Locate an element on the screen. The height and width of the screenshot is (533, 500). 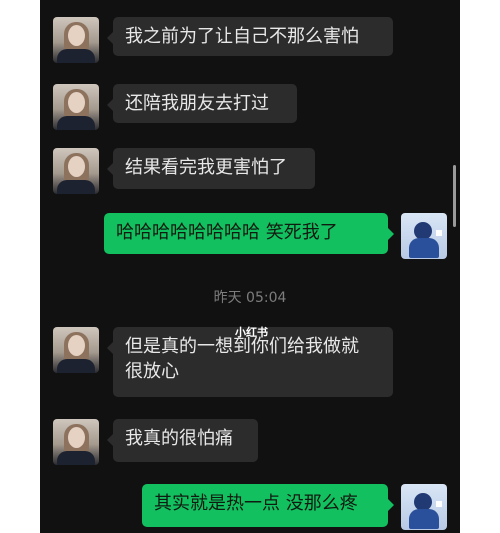
outgoing-message-bubble: 其实就是热一点 没那么疼 is located at coordinates (268, 505).